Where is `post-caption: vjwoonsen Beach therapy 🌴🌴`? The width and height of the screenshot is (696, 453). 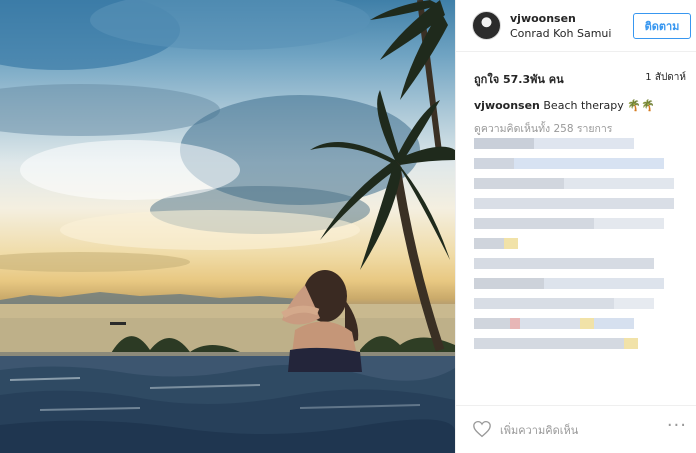
post-caption: vjwoonsen Beach therapy 🌴🌴 is located at coordinates (564, 105).